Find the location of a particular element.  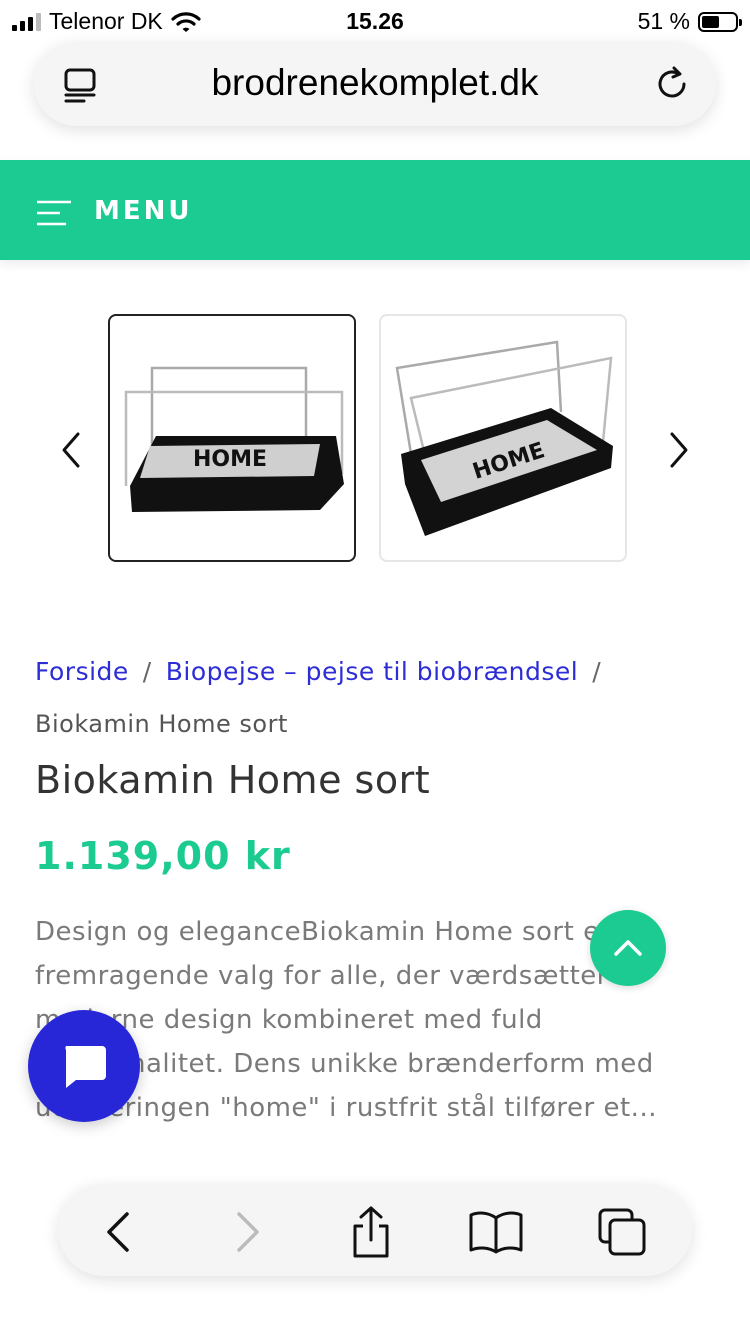

status-bar: Telenor DK 15.26 51 % is located at coordinates (375, 22).